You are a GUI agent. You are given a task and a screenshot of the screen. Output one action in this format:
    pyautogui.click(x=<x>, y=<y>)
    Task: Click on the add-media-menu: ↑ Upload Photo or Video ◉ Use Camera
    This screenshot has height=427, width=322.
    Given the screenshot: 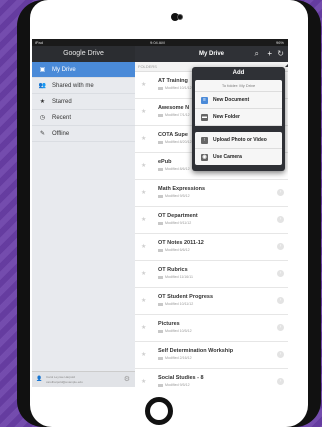 What is the action you would take?
    pyautogui.click(x=238, y=148)
    